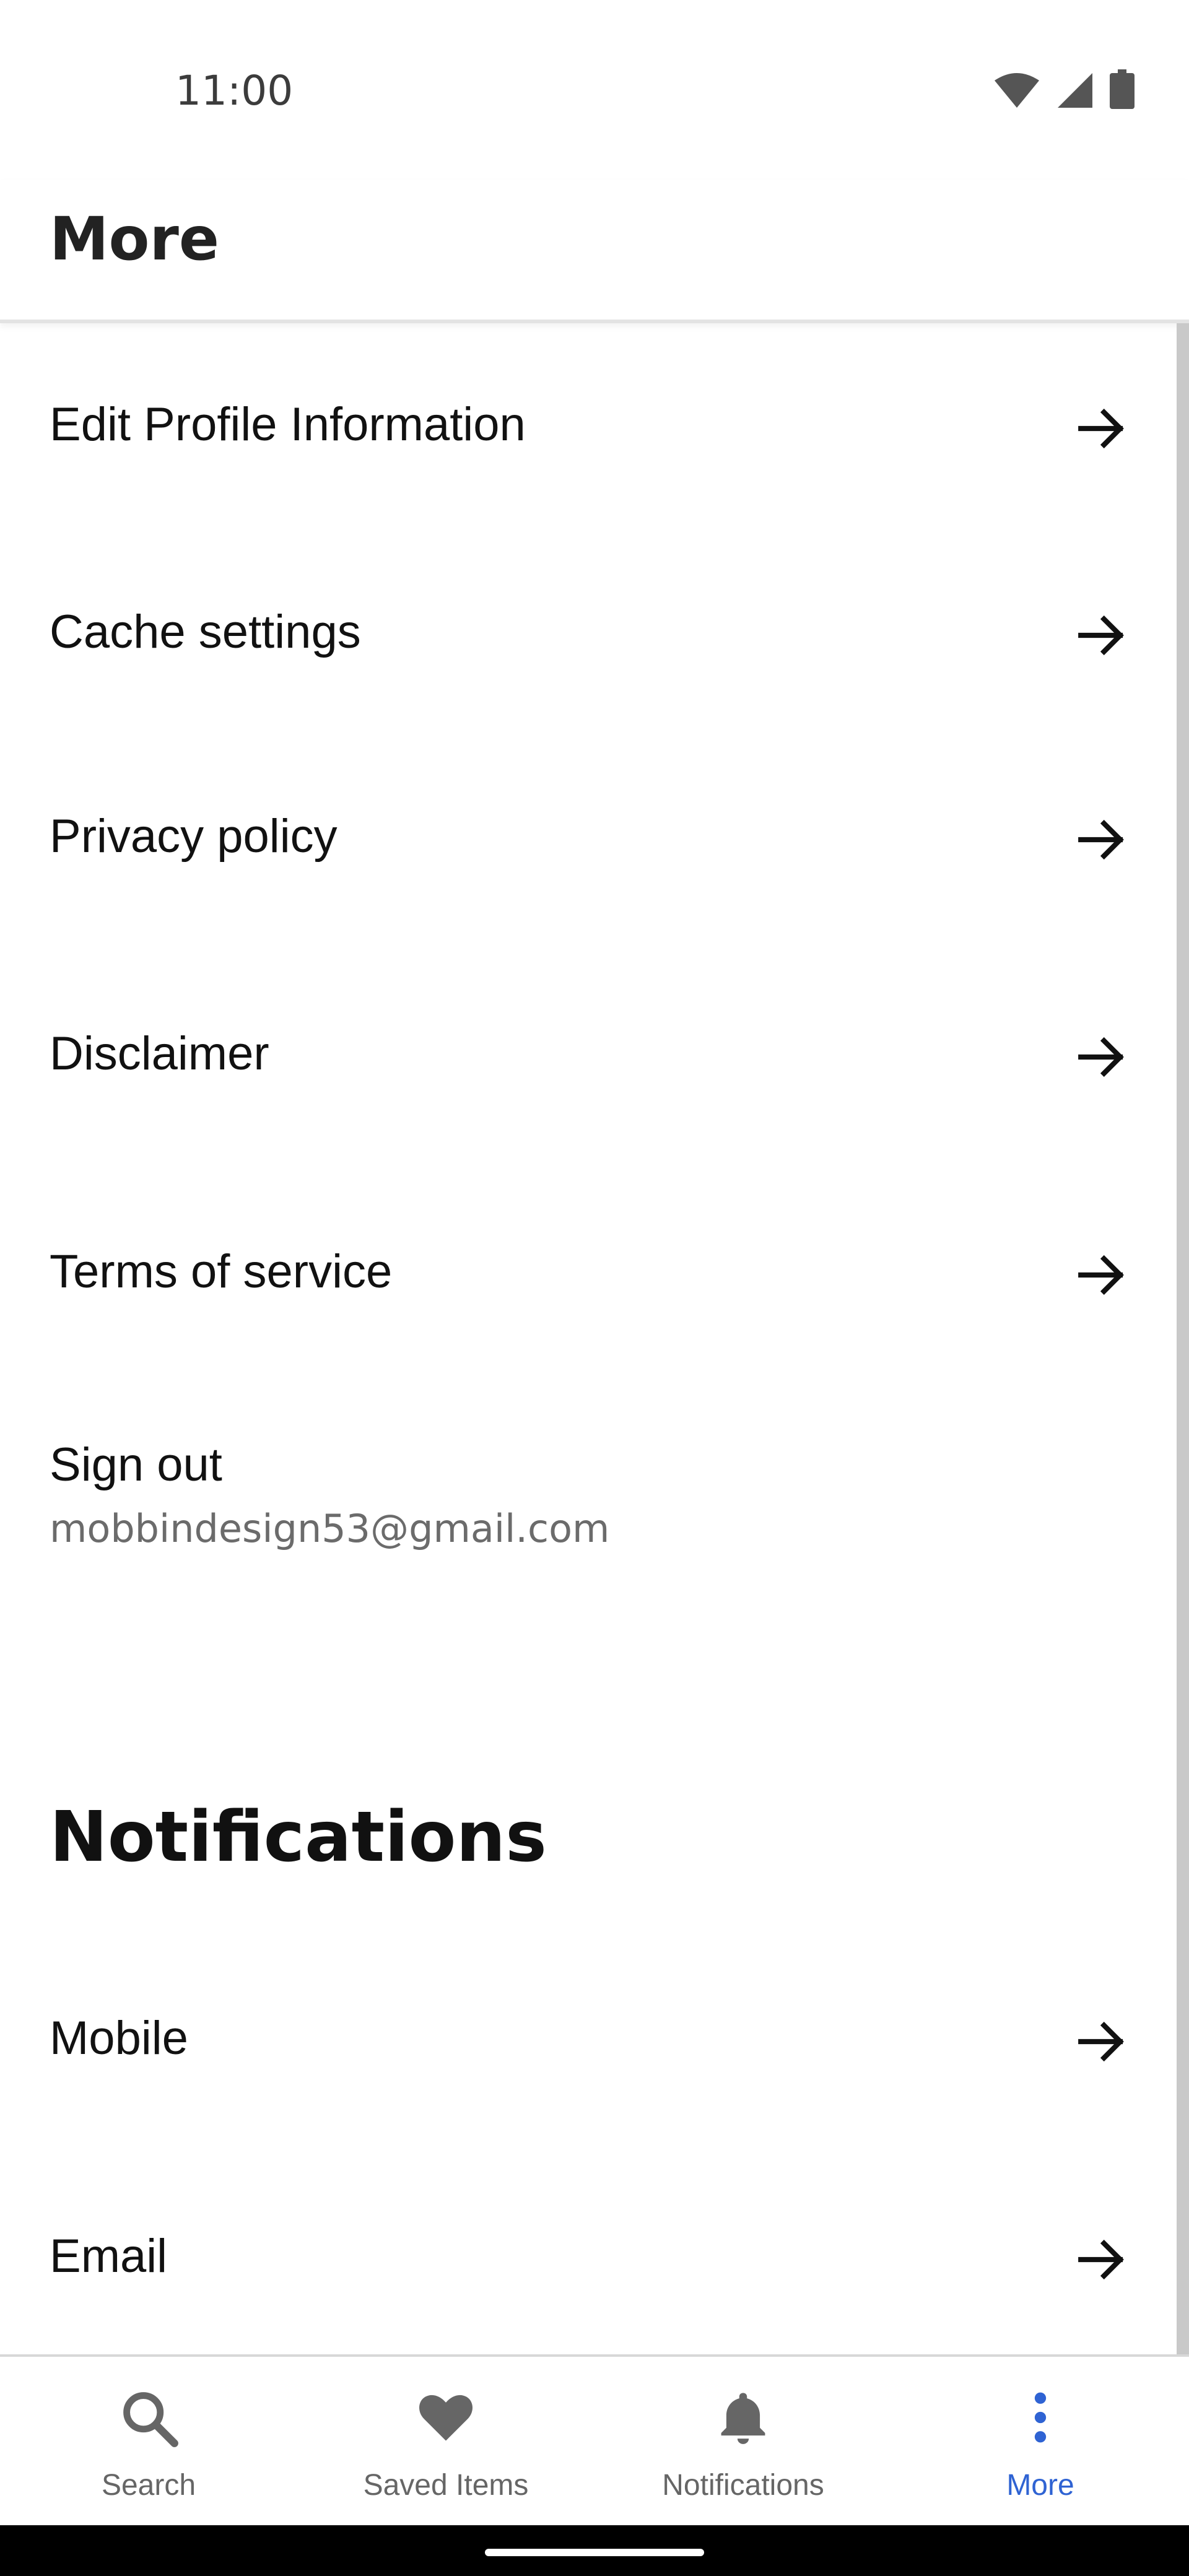 The width and height of the screenshot is (1189, 2576). Describe the element at coordinates (588, 2028) in the screenshot. I see `menu-item-mobile: Mobile` at that location.